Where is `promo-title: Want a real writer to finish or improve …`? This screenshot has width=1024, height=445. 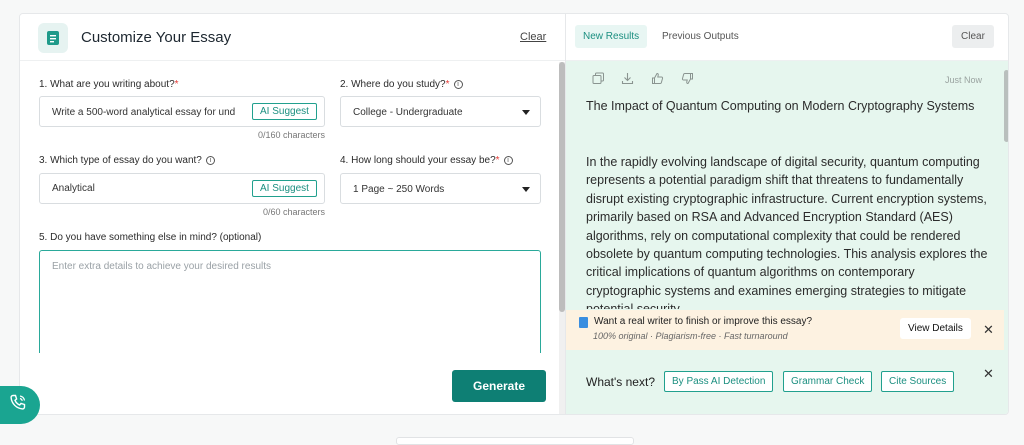
promo-title: Want a real writer to finish or improve … is located at coordinates (703, 321).